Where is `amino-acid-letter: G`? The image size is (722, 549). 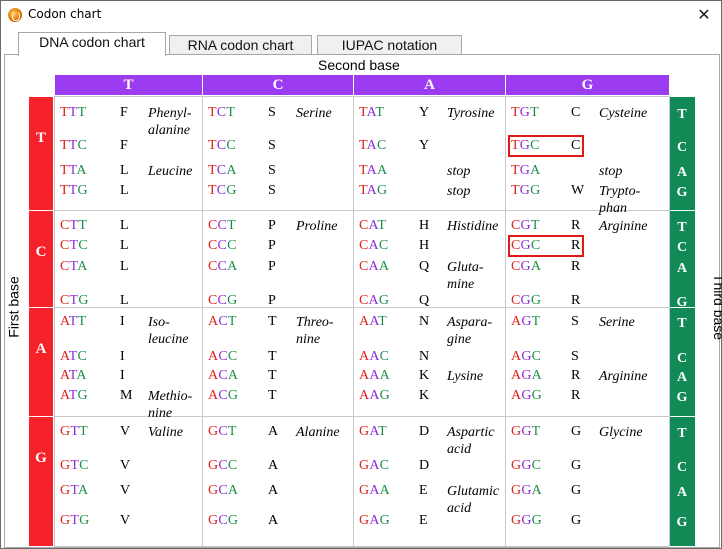 amino-acid-letter: G is located at coordinates (576, 490).